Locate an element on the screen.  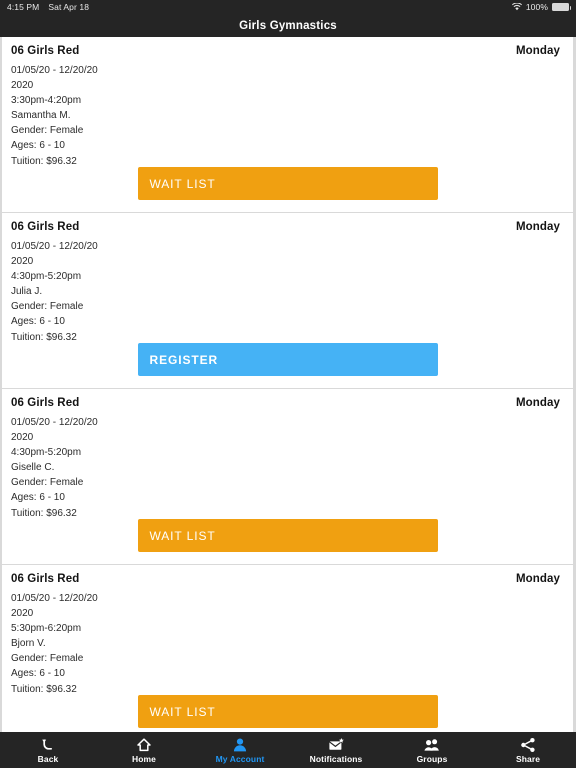
class-instructor: Bjorn V. is located at coordinates (28, 644).